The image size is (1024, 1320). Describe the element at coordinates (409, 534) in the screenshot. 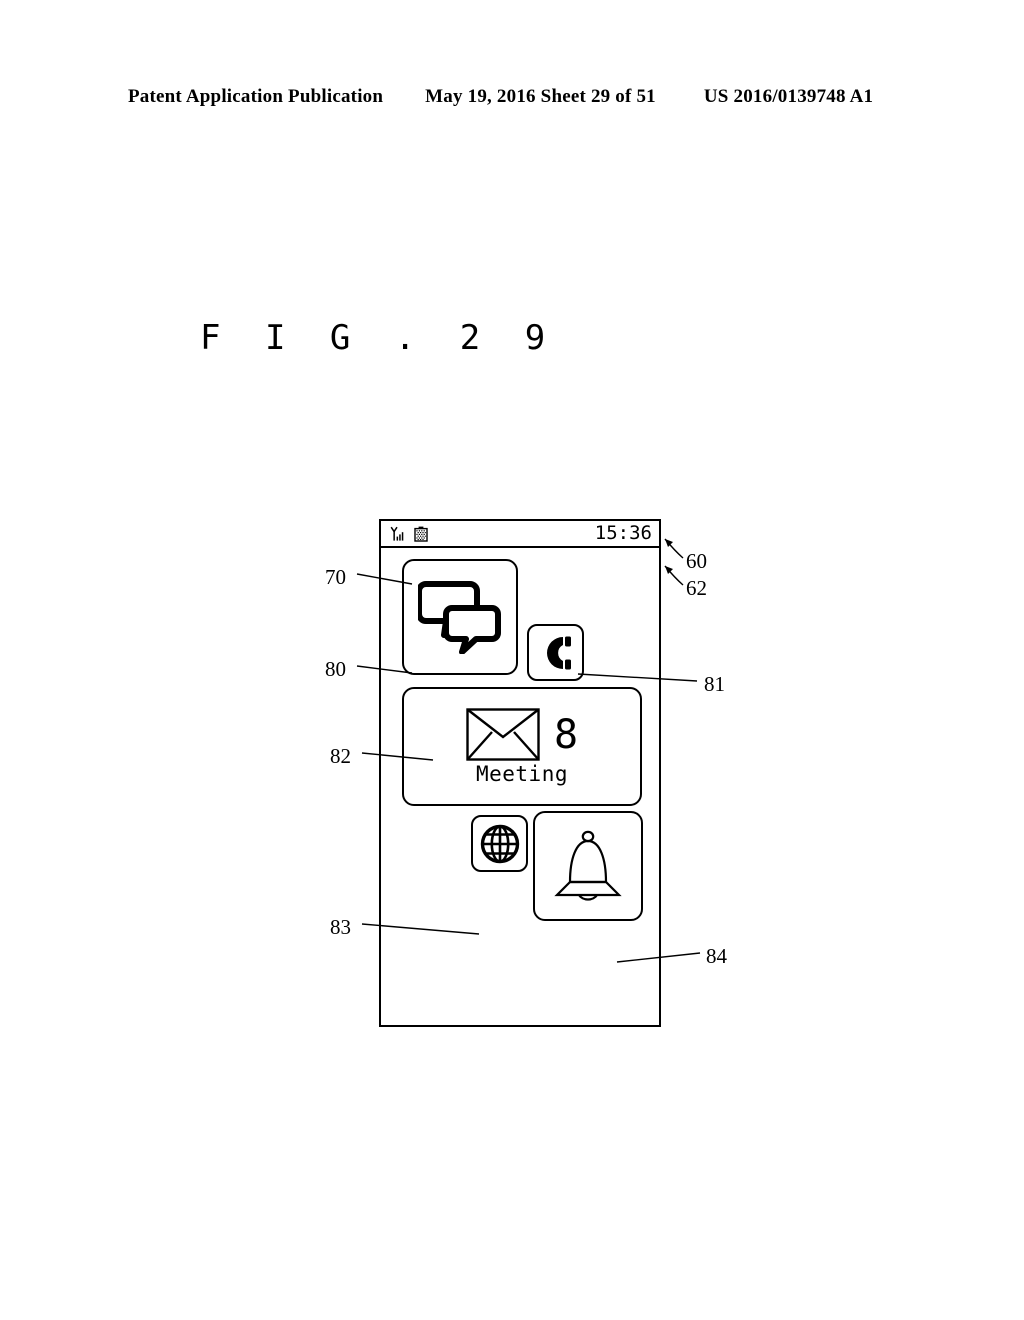

I see `status-icon-group` at that location.